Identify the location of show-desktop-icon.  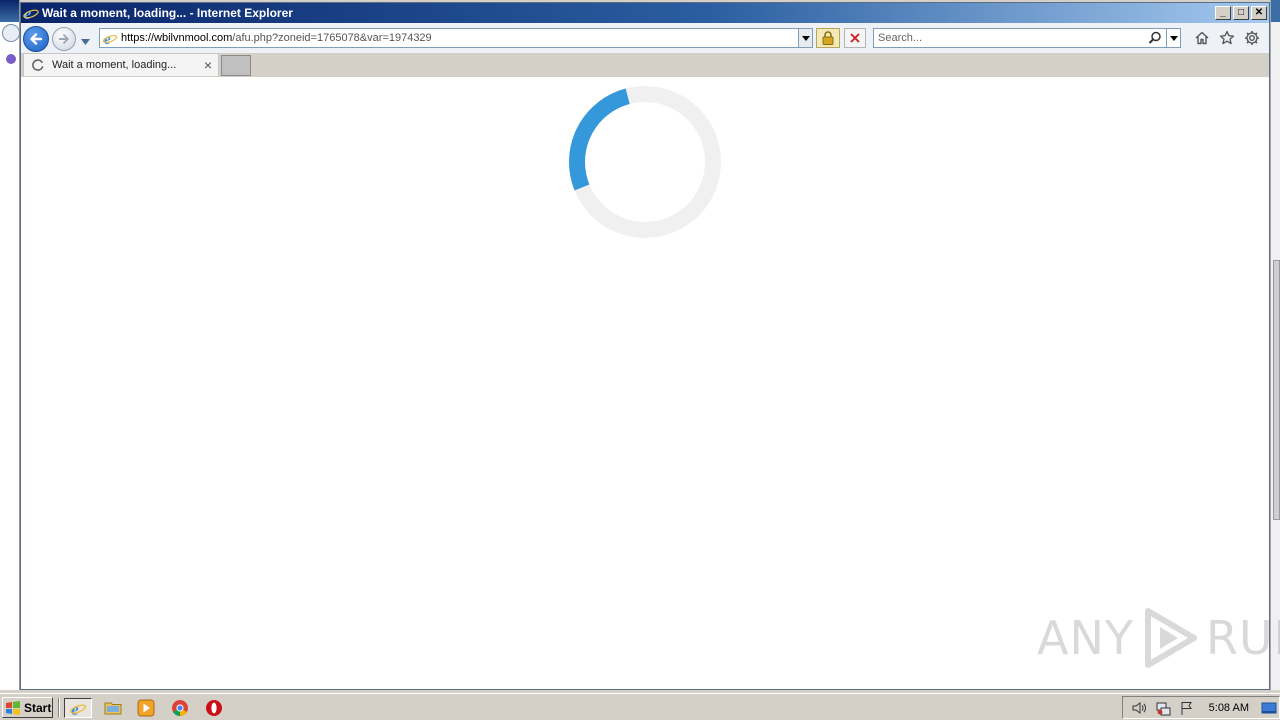
(1269, 708).